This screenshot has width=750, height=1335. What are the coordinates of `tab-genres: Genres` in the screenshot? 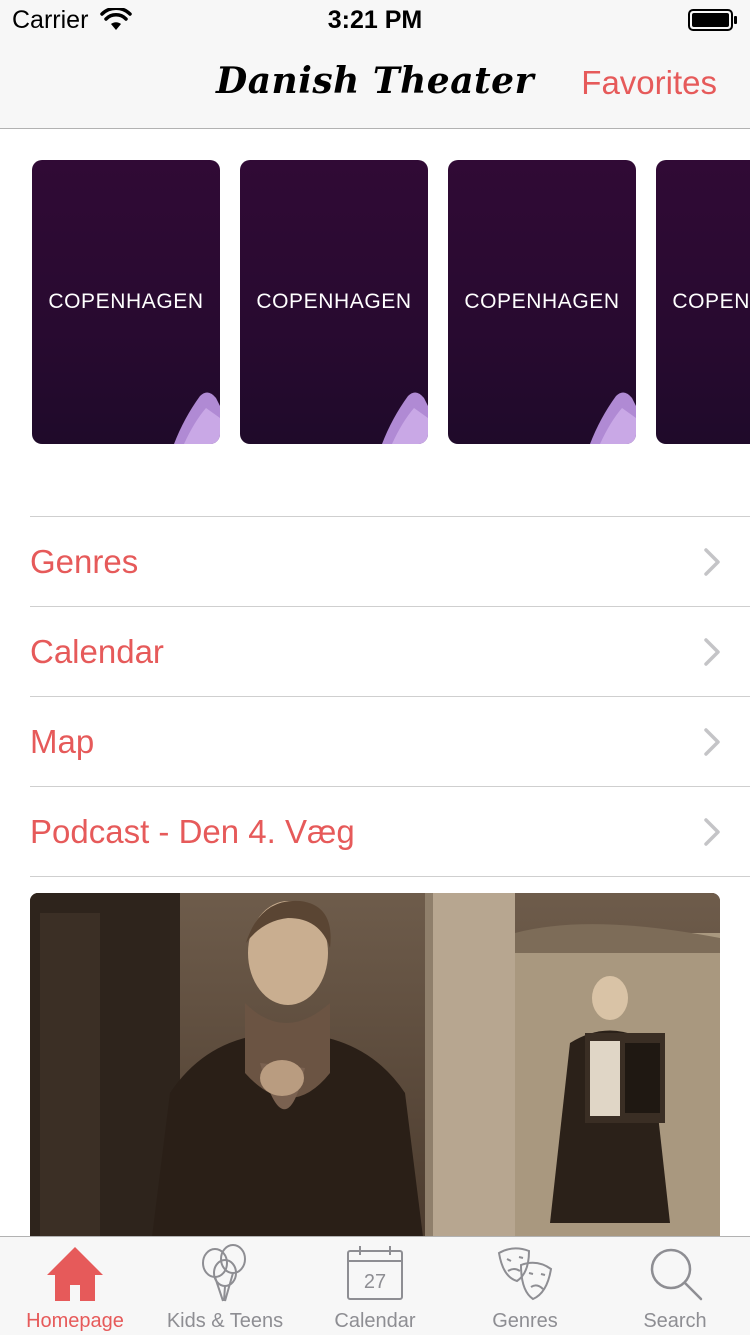 It's located at (525, 1286).